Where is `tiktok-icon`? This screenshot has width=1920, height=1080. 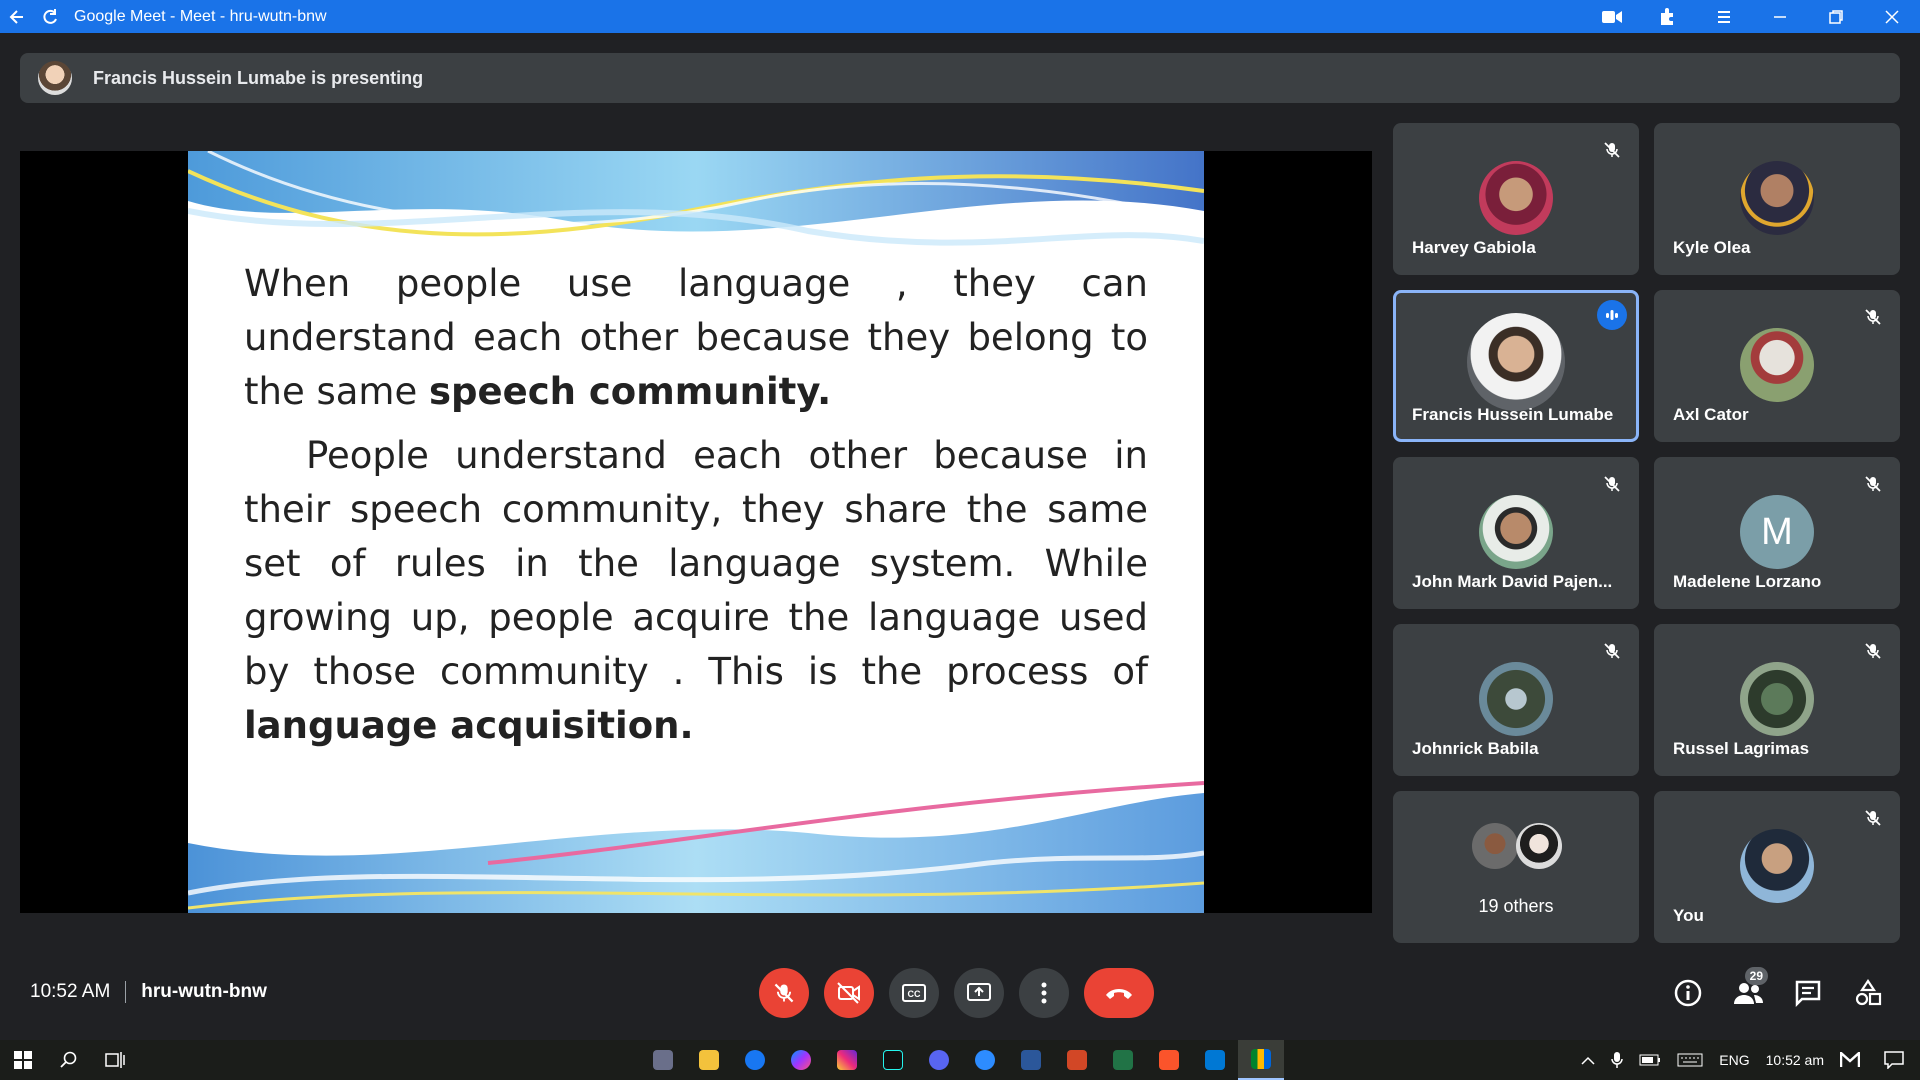 tiktok-icon is located at coordinates (893, 1060).